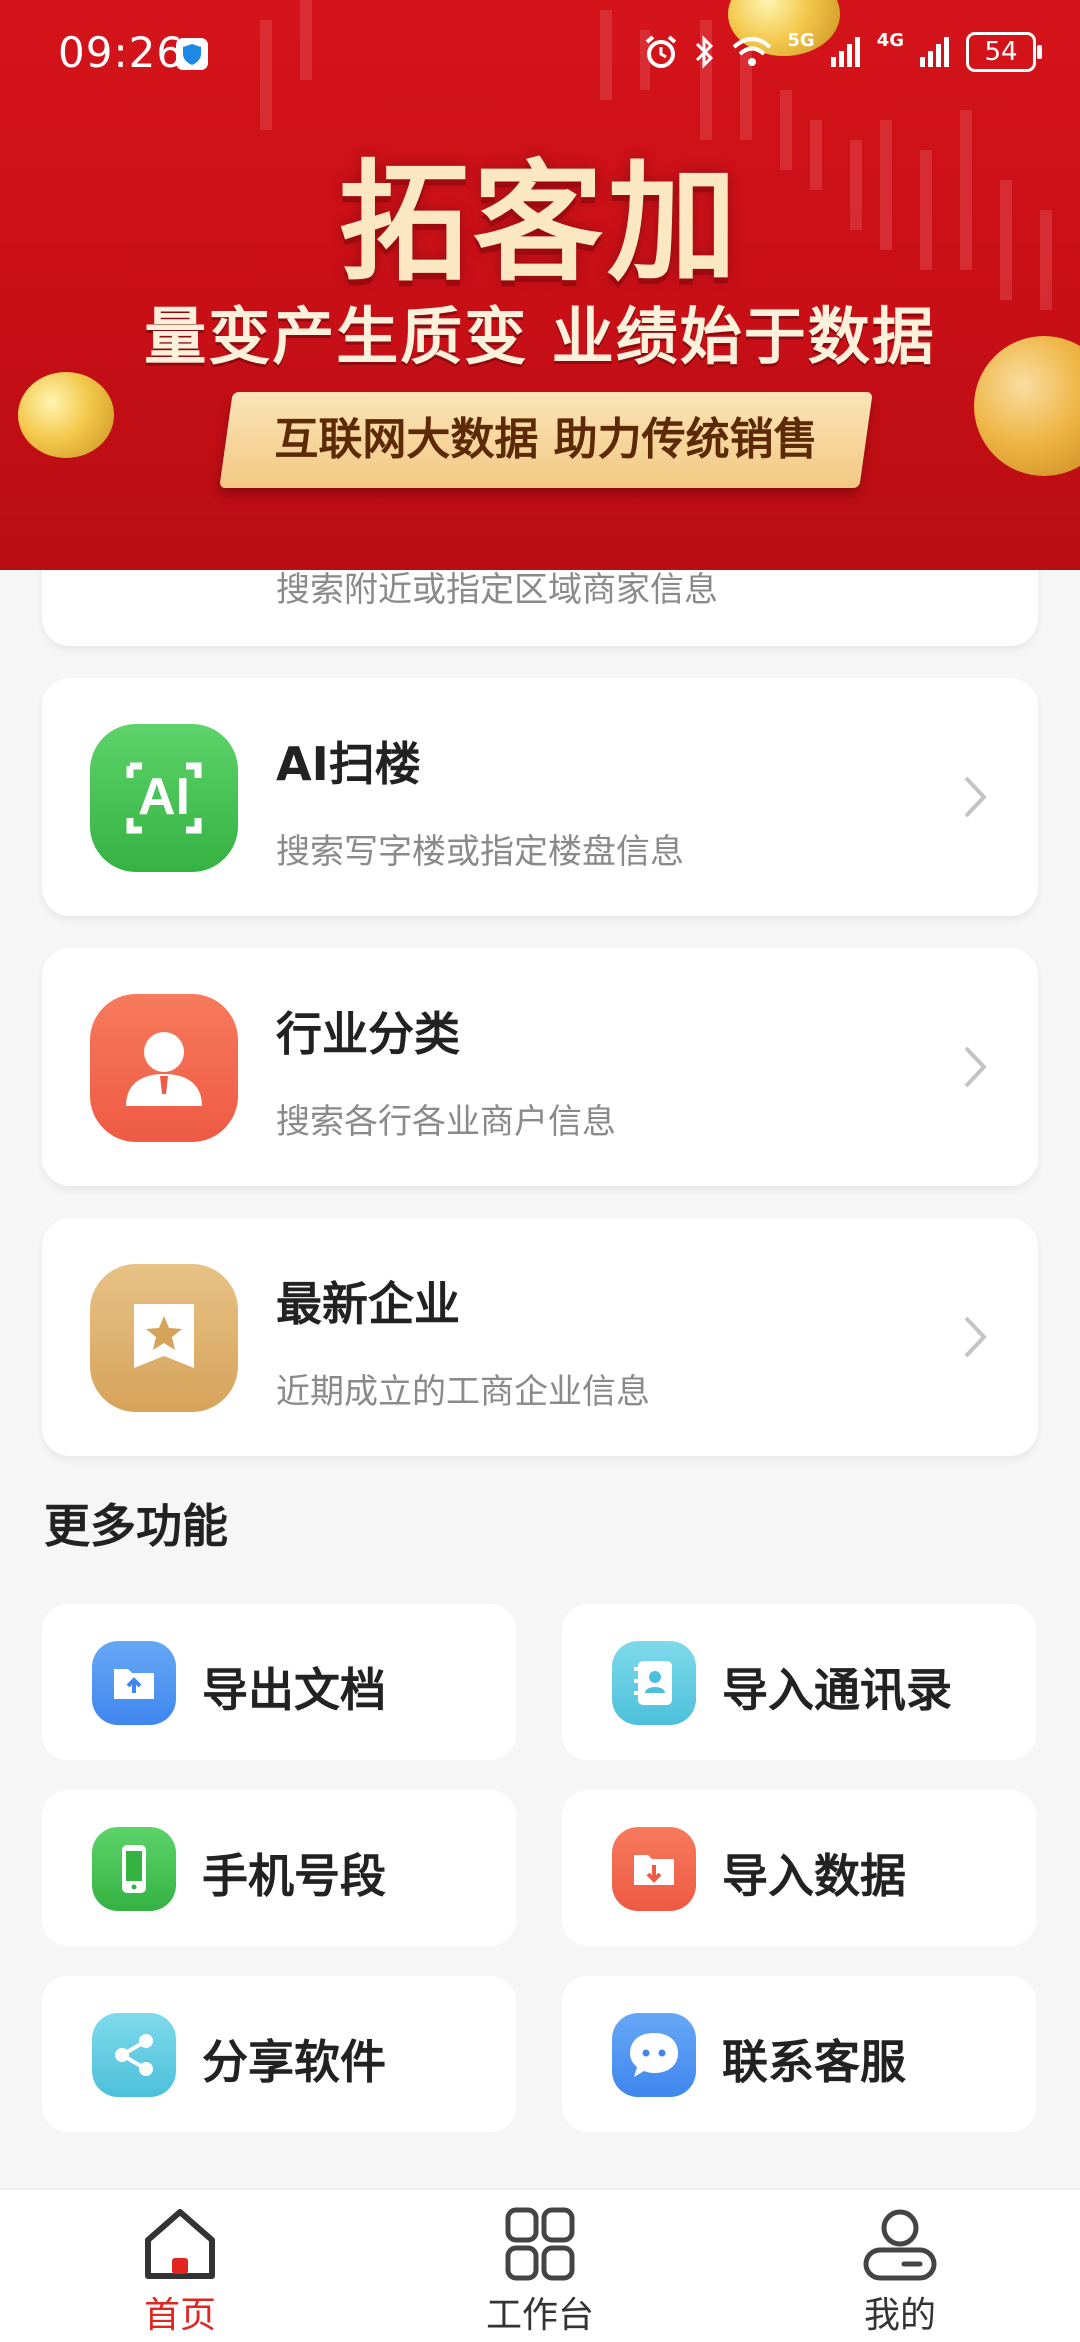 This screenshot has height=2342, width=1080. What do you see at coordinates (899, 2315) in the screenshot?
I see `nav-profile-label: 我的` at bounding box center [899, 2315].